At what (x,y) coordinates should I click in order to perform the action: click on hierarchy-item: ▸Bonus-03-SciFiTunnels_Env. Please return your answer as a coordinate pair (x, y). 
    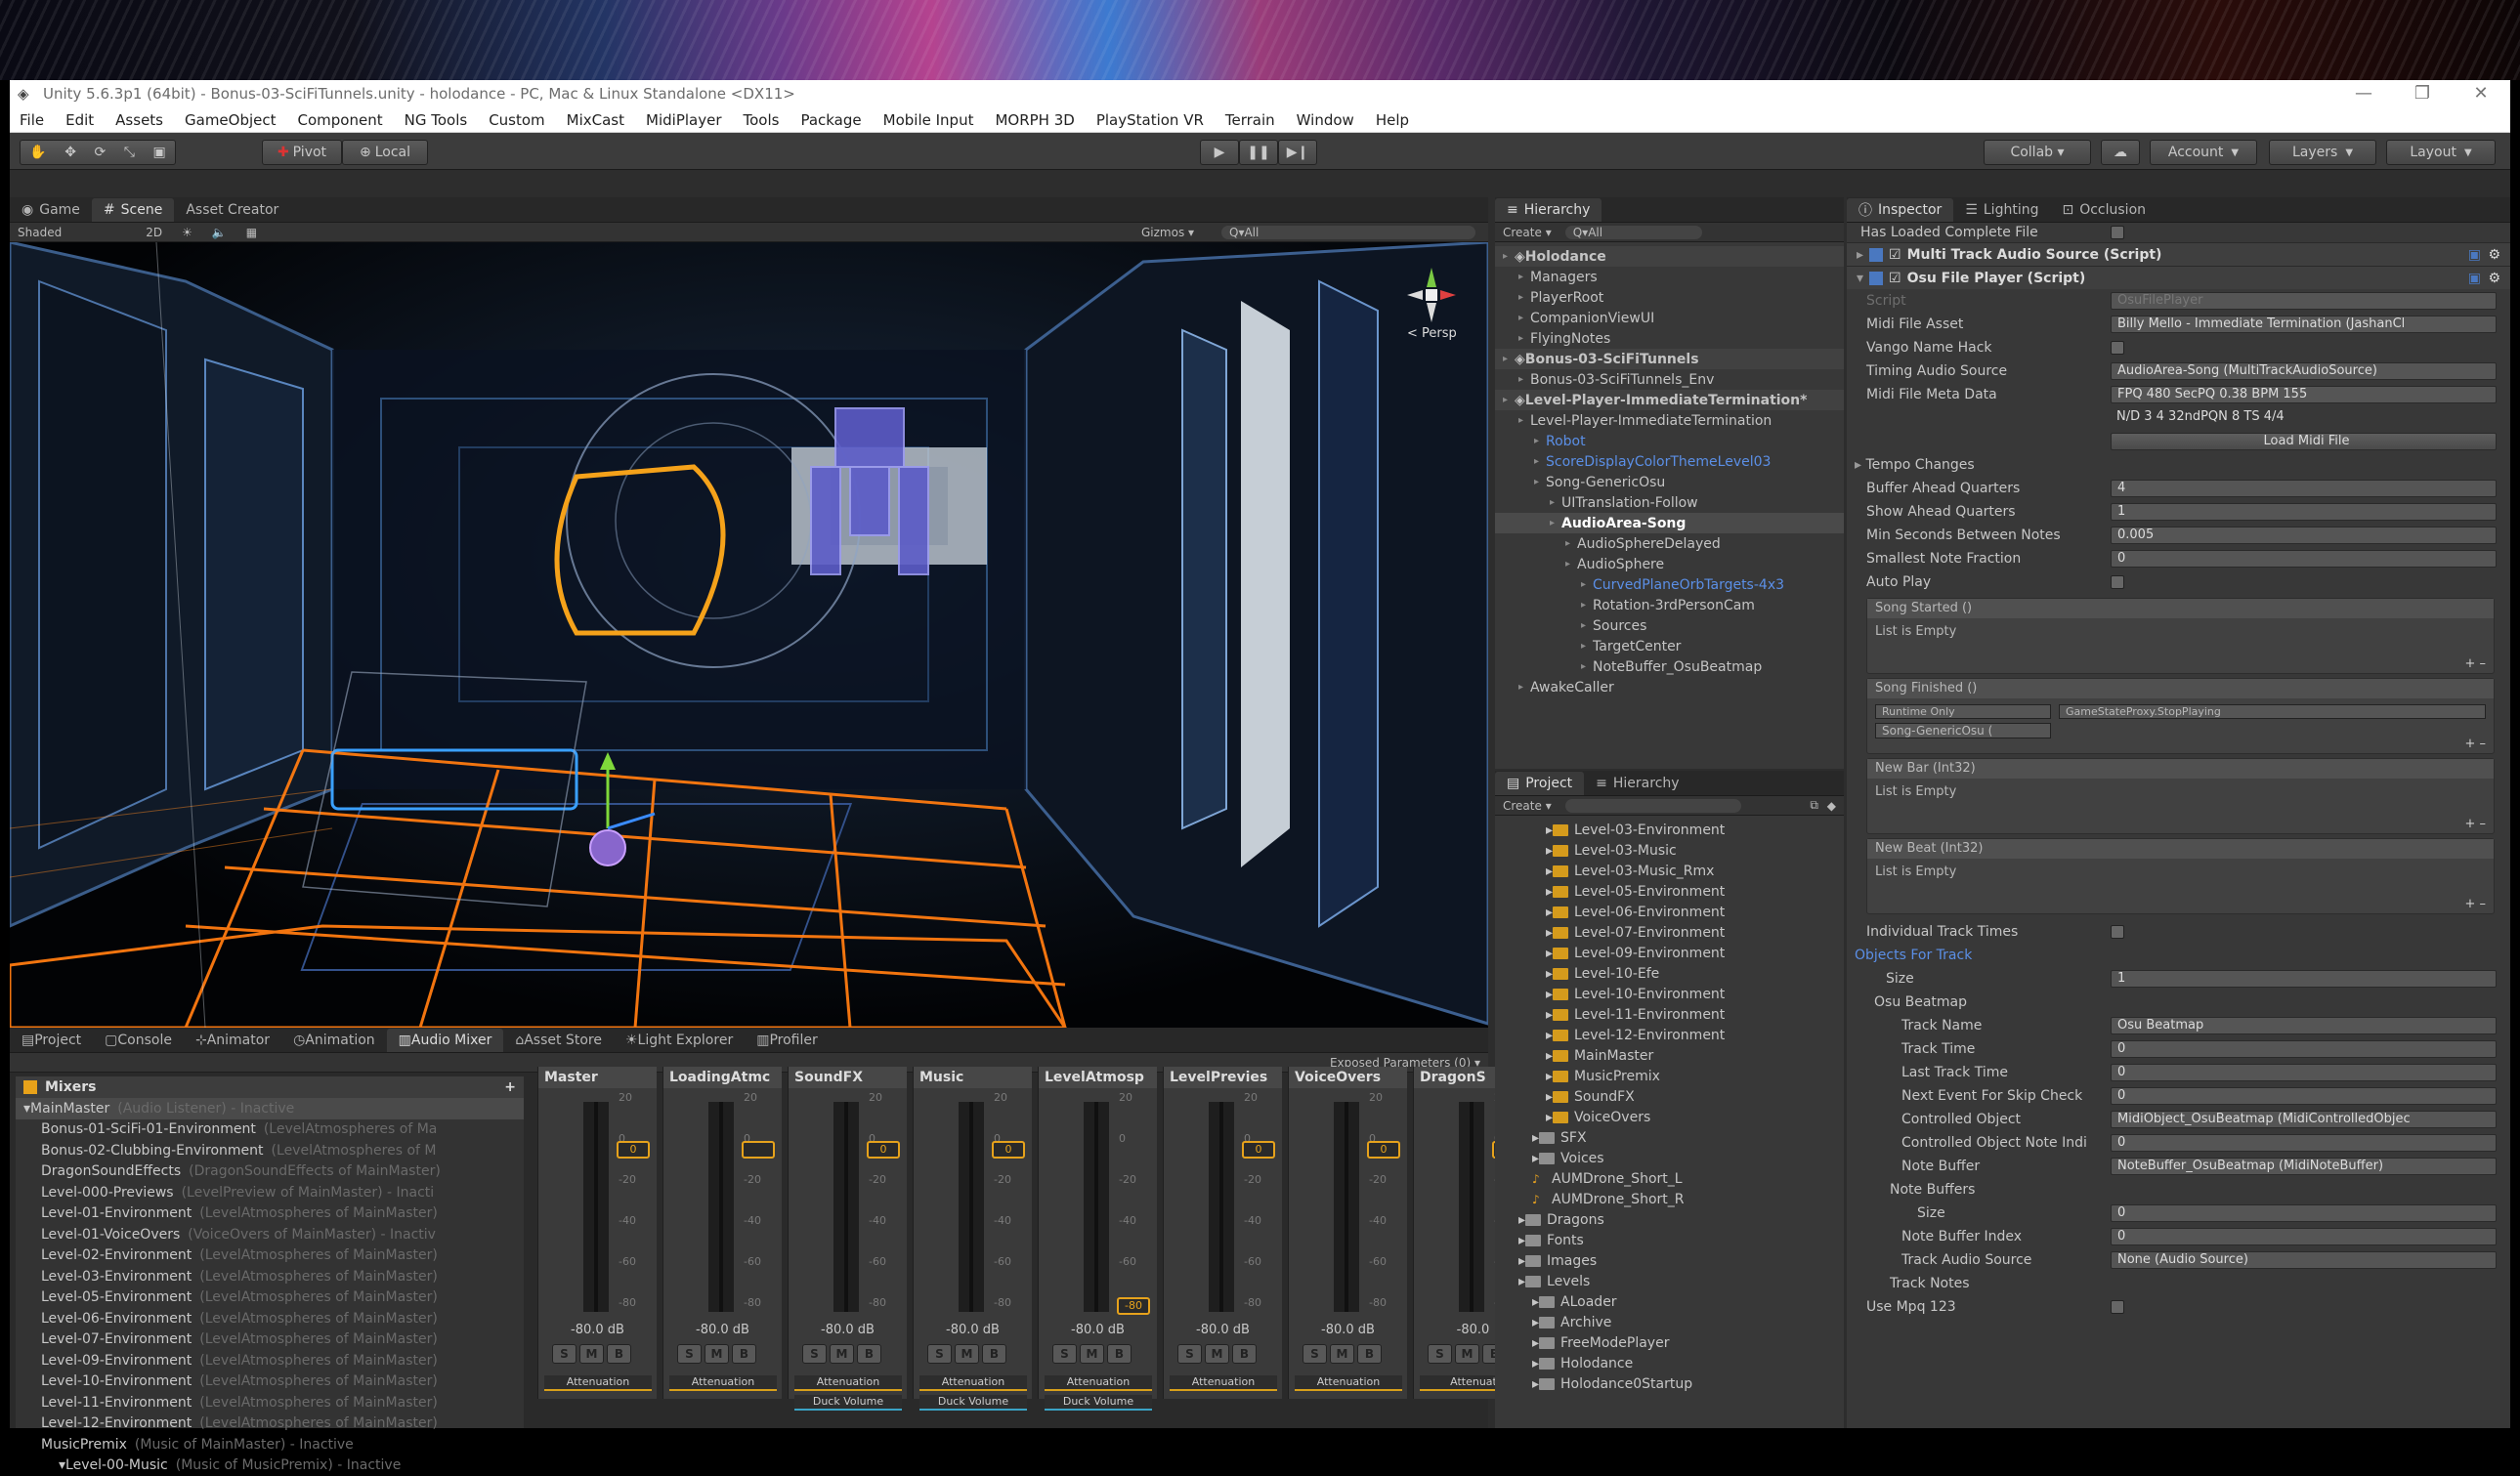
    Looking at the image, I should click on (1669, 379).